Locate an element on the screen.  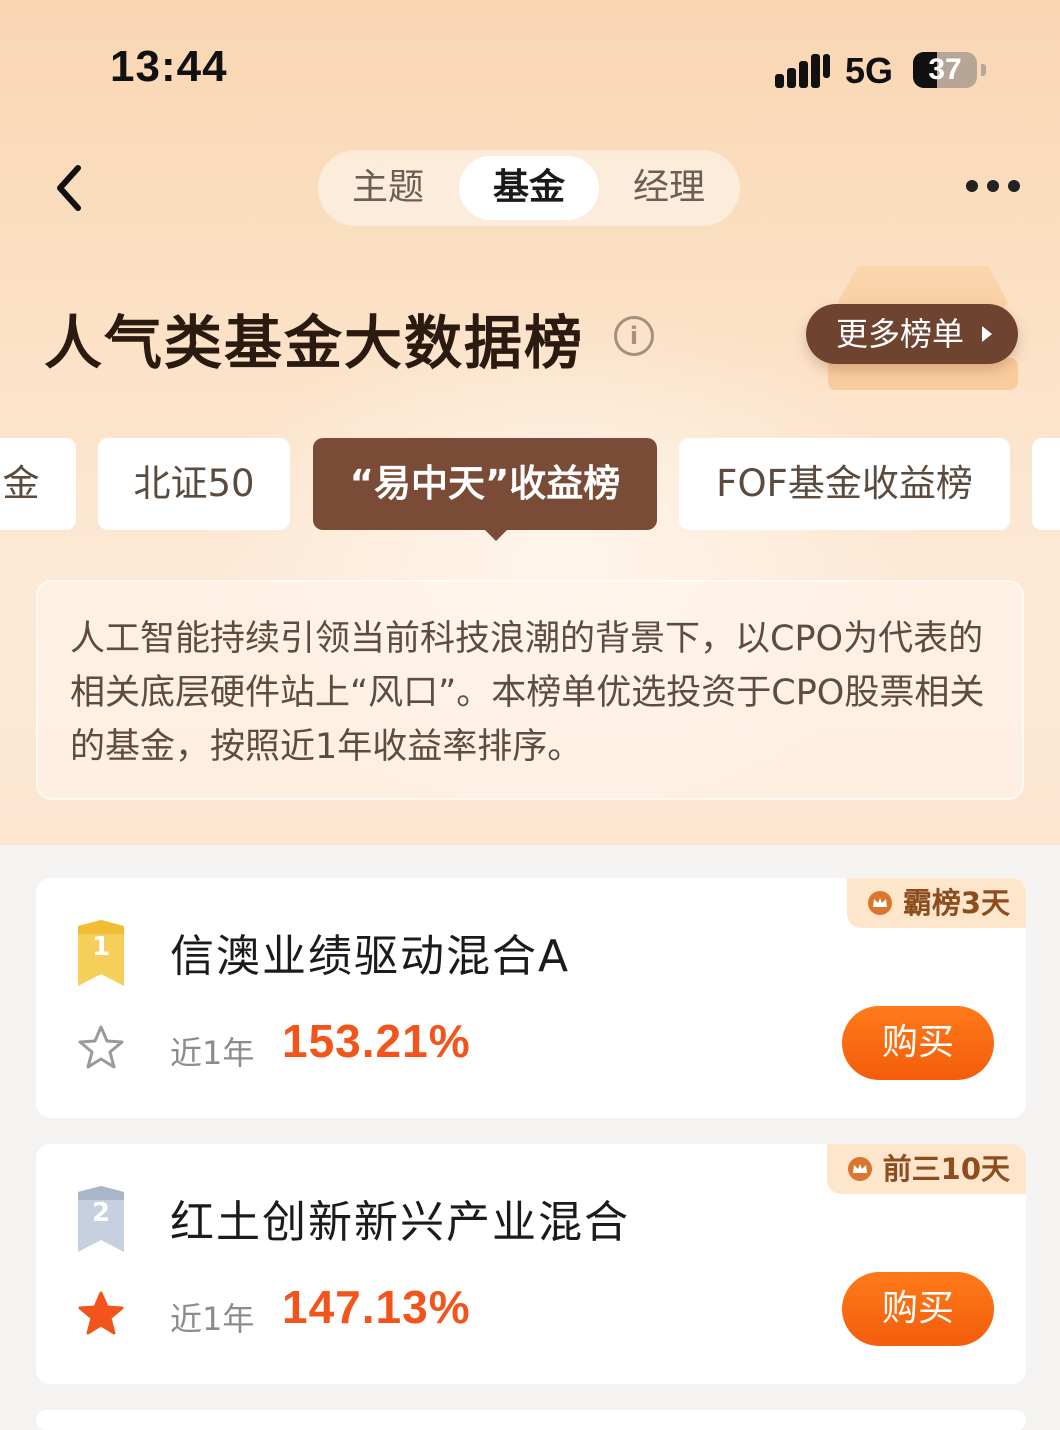
rank-number: 1 is located at coordinates (101, 947).